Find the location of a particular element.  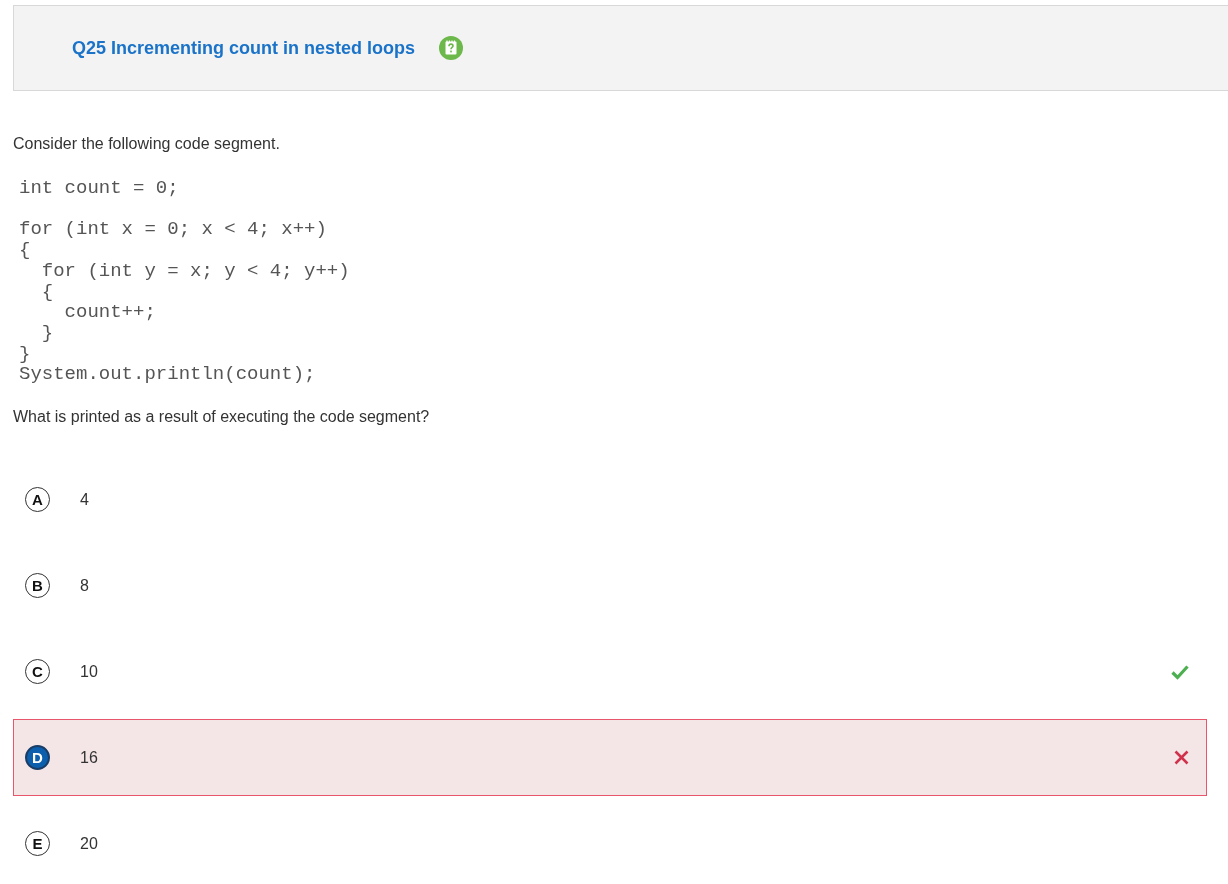

code-text: int count = 0; for (int x = 0; x < 4; x++) { for (int y = x; y < 4; y++) { count++; } } System.out.println(count); is located at coordinates (184, 282).